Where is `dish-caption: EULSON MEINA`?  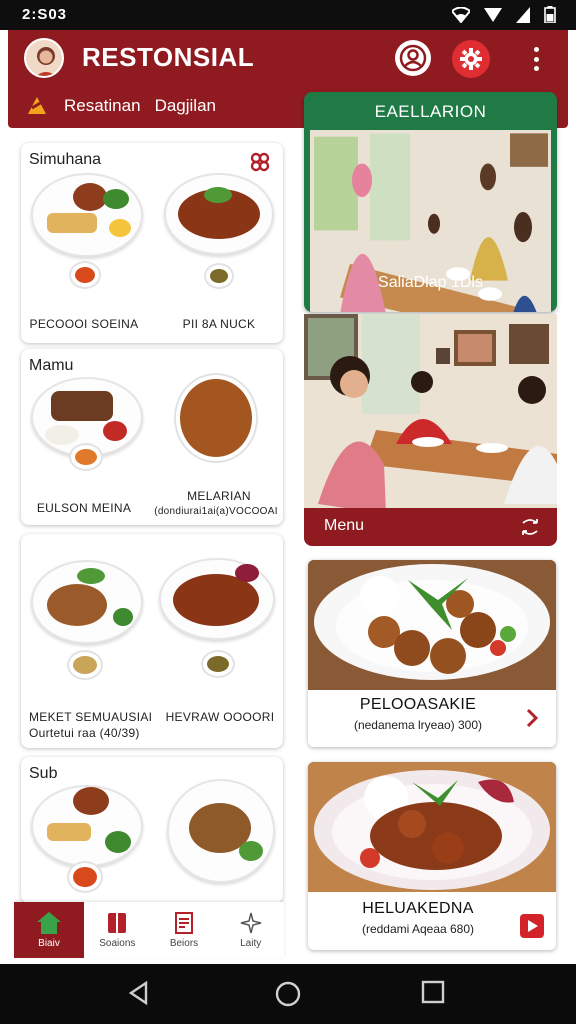
dish-caption: EULSON MEINA is located at coordinates (84, 508).